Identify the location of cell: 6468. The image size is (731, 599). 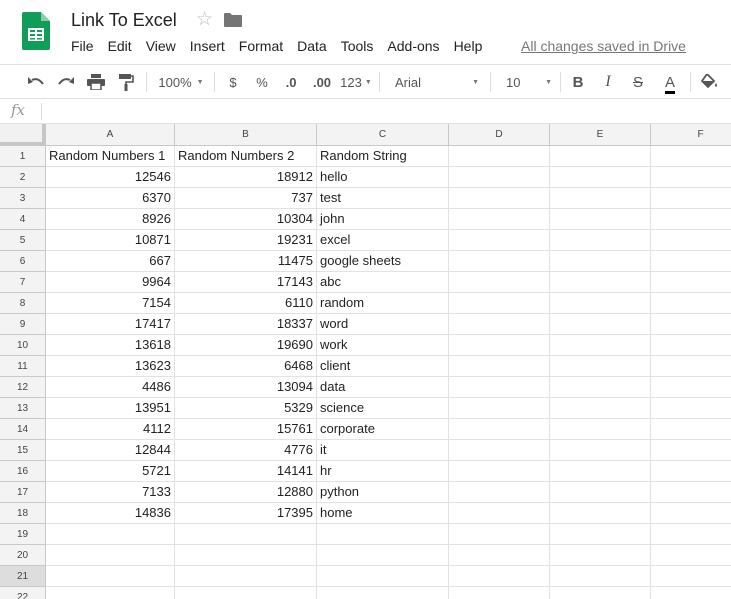
(246, 366).